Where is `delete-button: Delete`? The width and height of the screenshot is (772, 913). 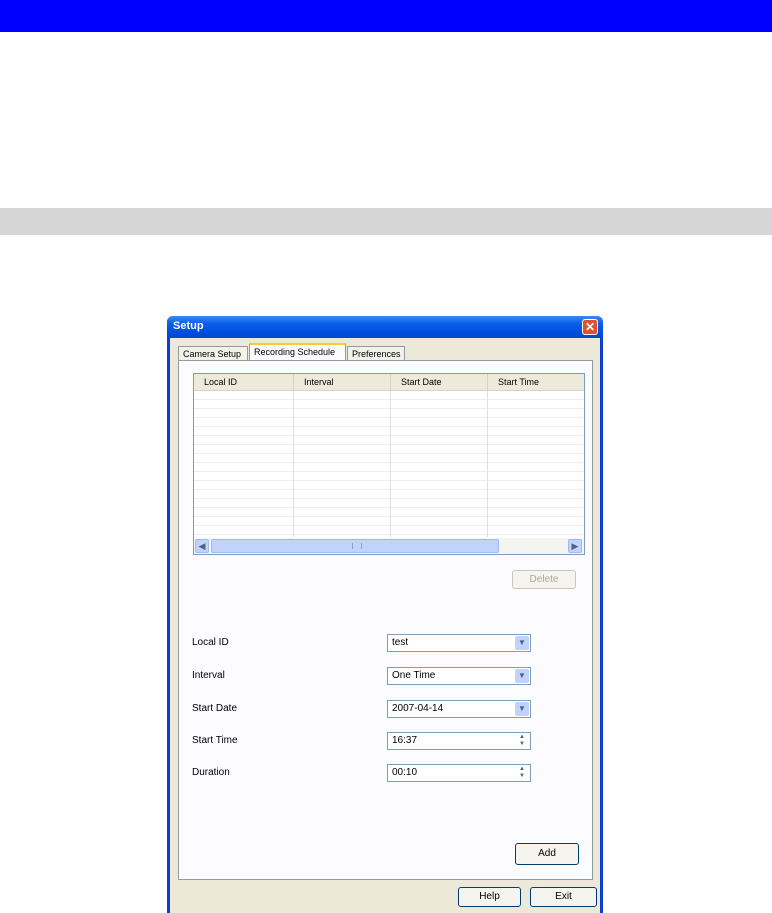
delete-button: Delete is located at coordinates (544, 579).